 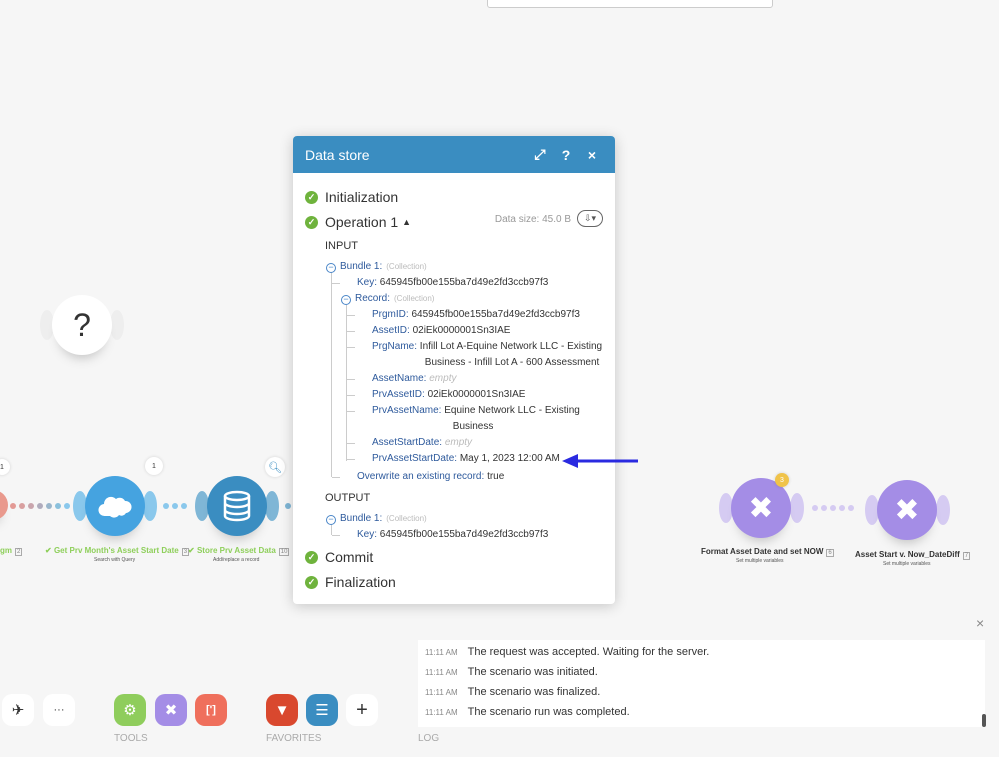 What do you see at coordinates (358, 222) in the screenshot?
I see `step-operation: ✓ Operation 1 ▲` at bounding box center [358, 222].